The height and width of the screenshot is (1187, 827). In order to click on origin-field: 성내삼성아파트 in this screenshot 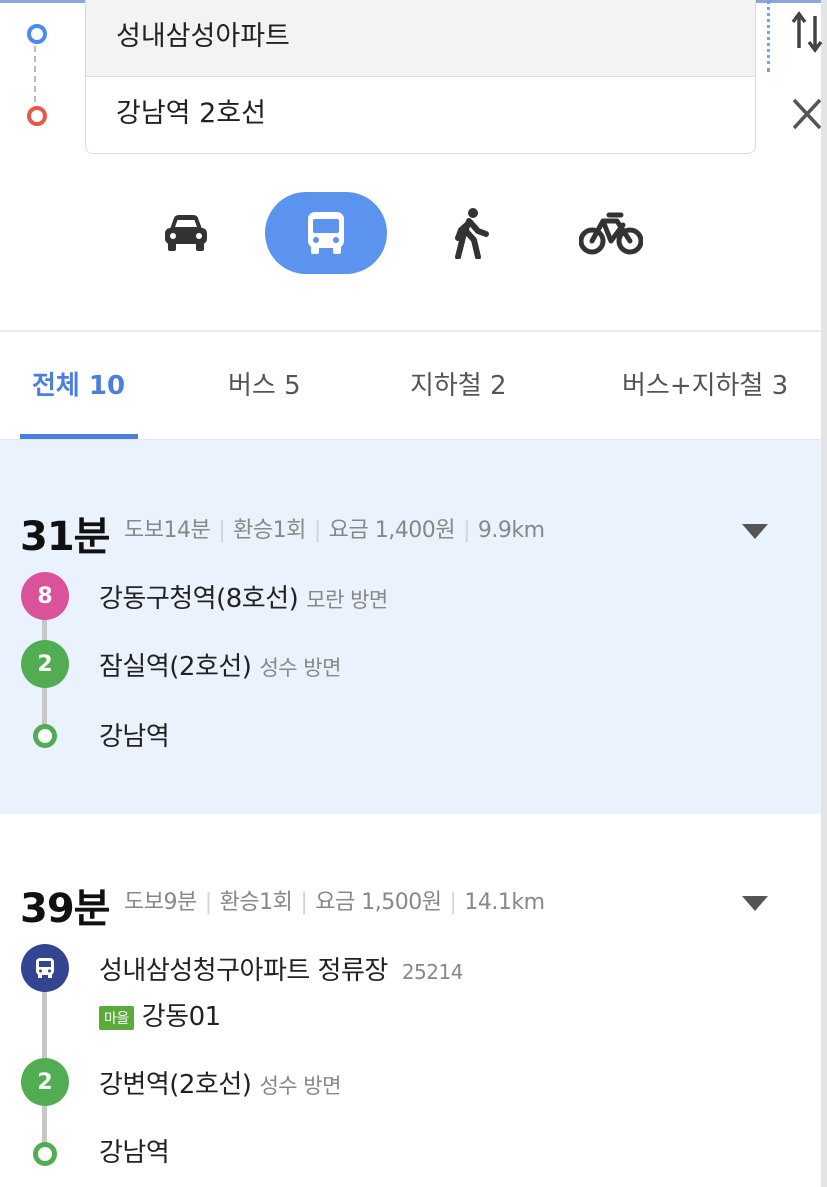, I will do `click(420, 38)`.